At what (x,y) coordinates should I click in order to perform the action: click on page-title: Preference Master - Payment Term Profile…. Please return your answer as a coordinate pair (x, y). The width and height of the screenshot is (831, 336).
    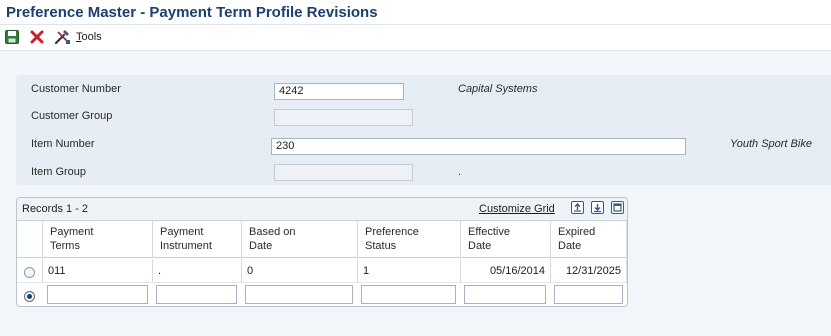
    Looking at the image, I should click on (192, 12).